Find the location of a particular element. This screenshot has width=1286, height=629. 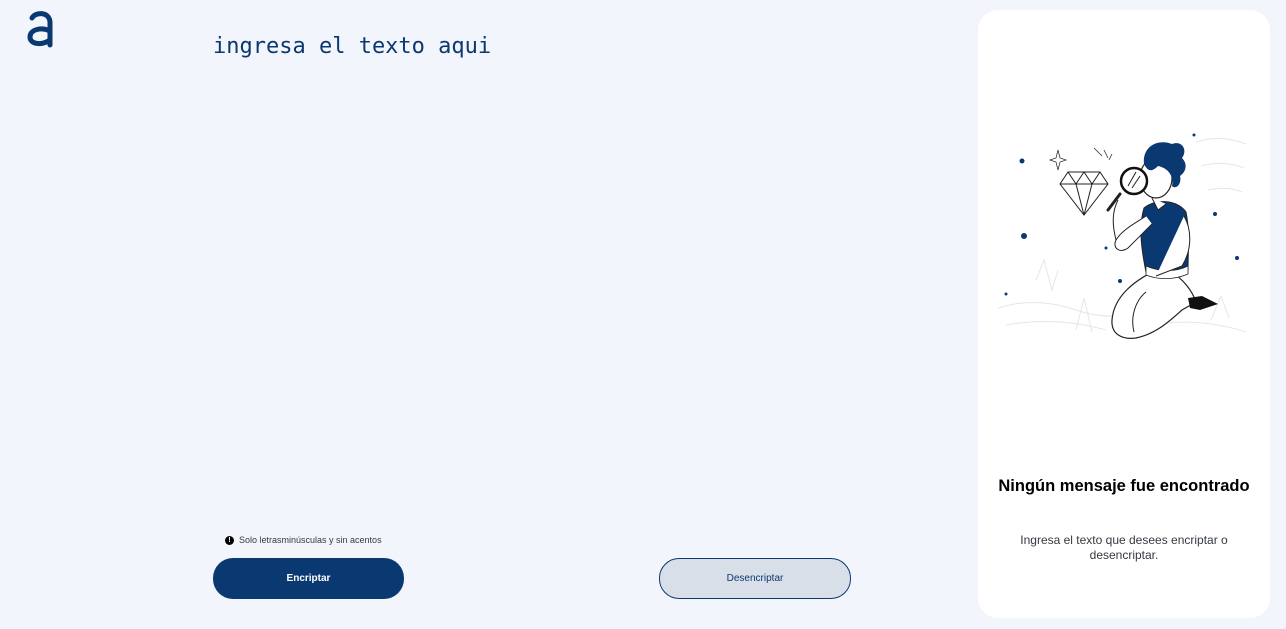

hint-text: Solo letrasminúsculas y sin acentos is located at coordinates (310, 540).